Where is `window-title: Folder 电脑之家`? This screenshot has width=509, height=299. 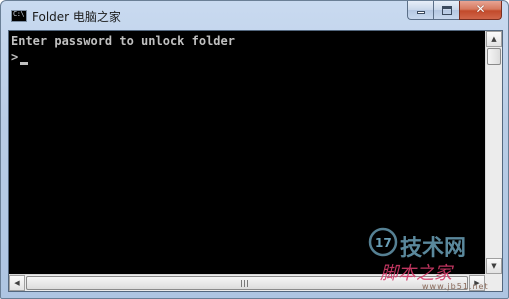 window-title: Folder 电脑之家 is located at coordinates (76, 17).